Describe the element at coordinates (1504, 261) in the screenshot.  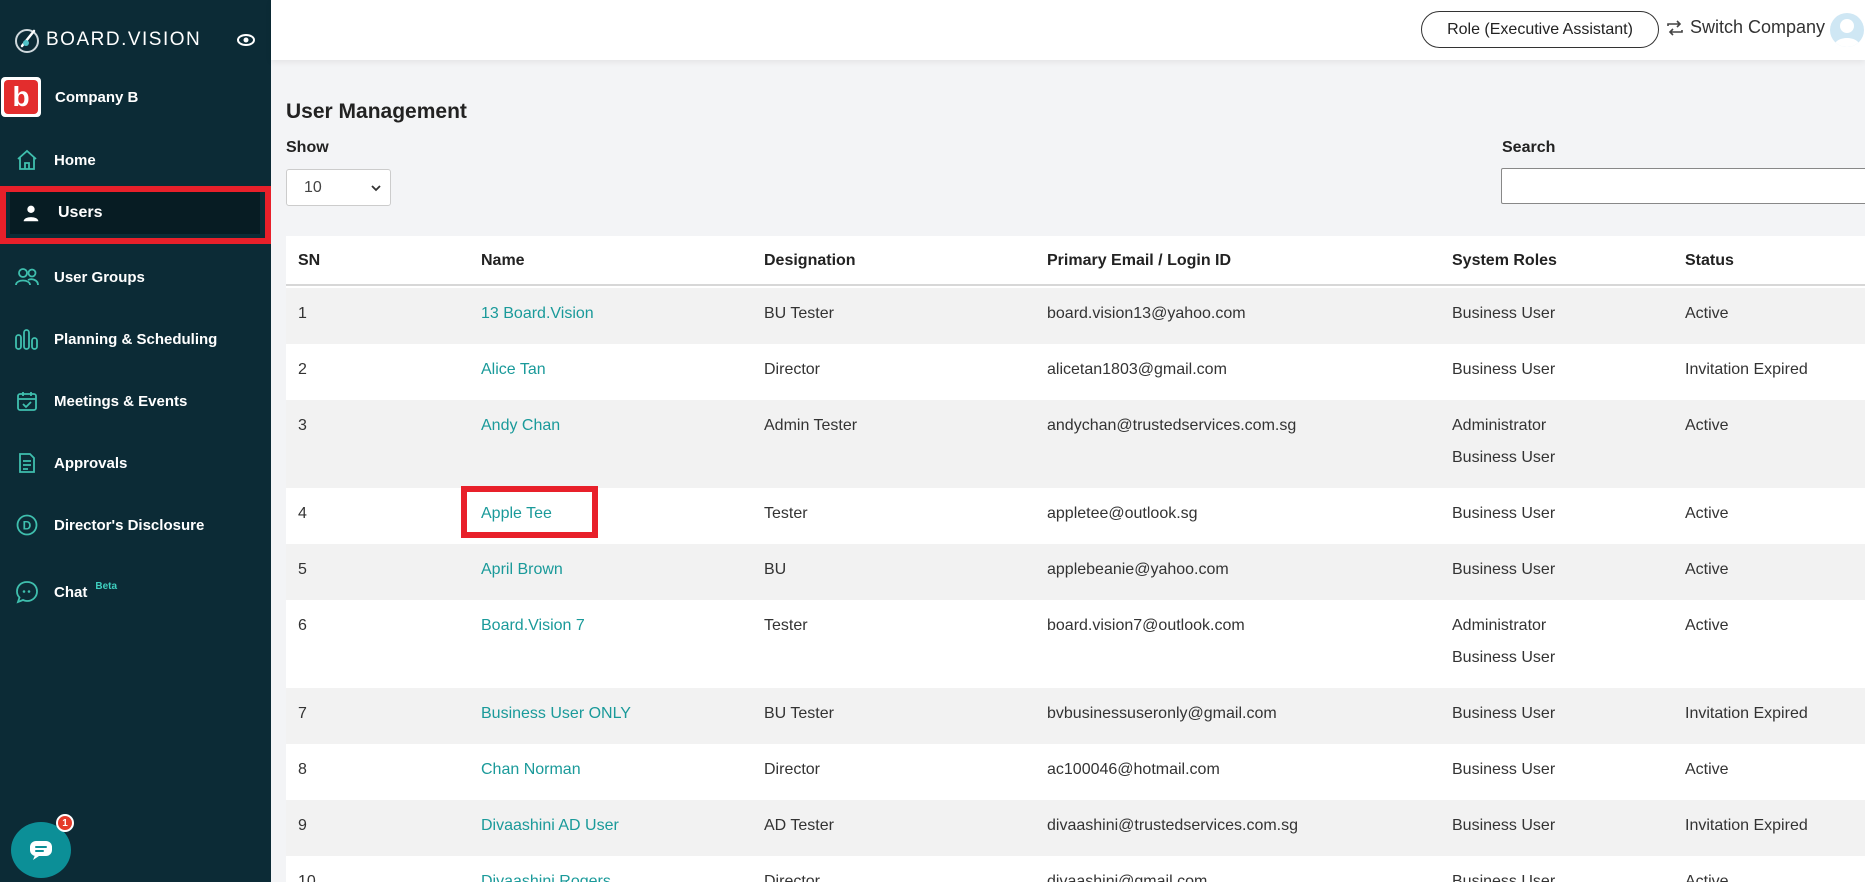
I see `column-header-system-roles: System Roles` at that location.